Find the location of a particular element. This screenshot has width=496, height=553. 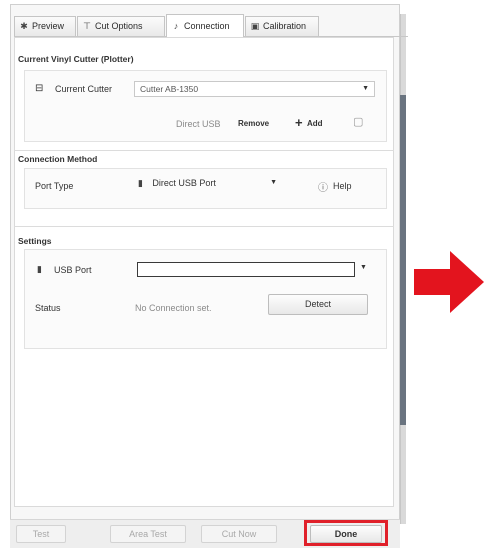

connection-info: Direct USB is located at coordinates (198, 124).